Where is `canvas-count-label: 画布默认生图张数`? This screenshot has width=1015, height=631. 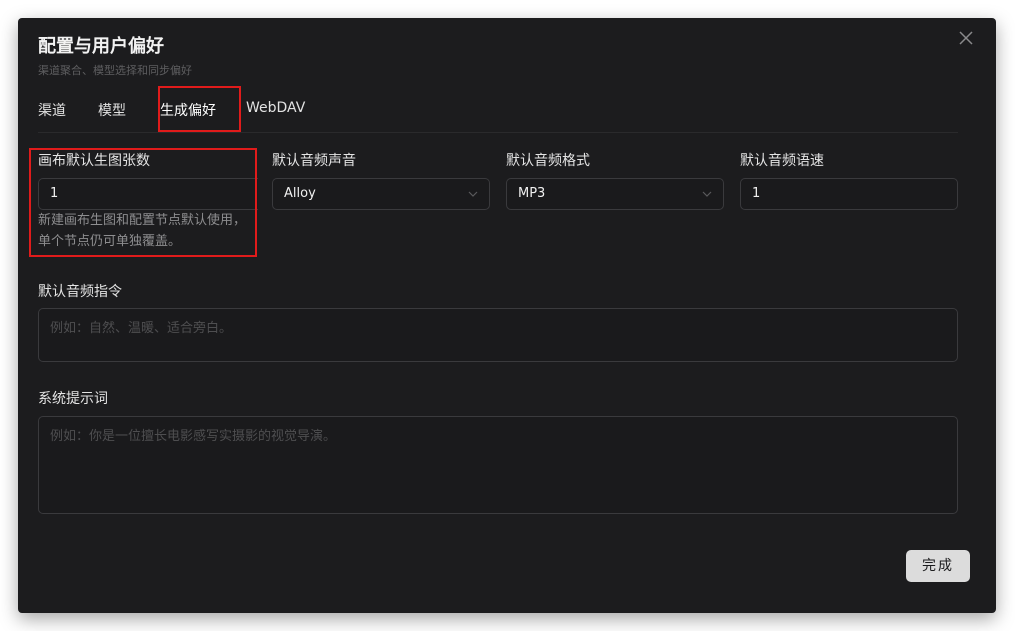
canvas-count-label: 画布默认生图张数 is located at coordinates (94, 161).